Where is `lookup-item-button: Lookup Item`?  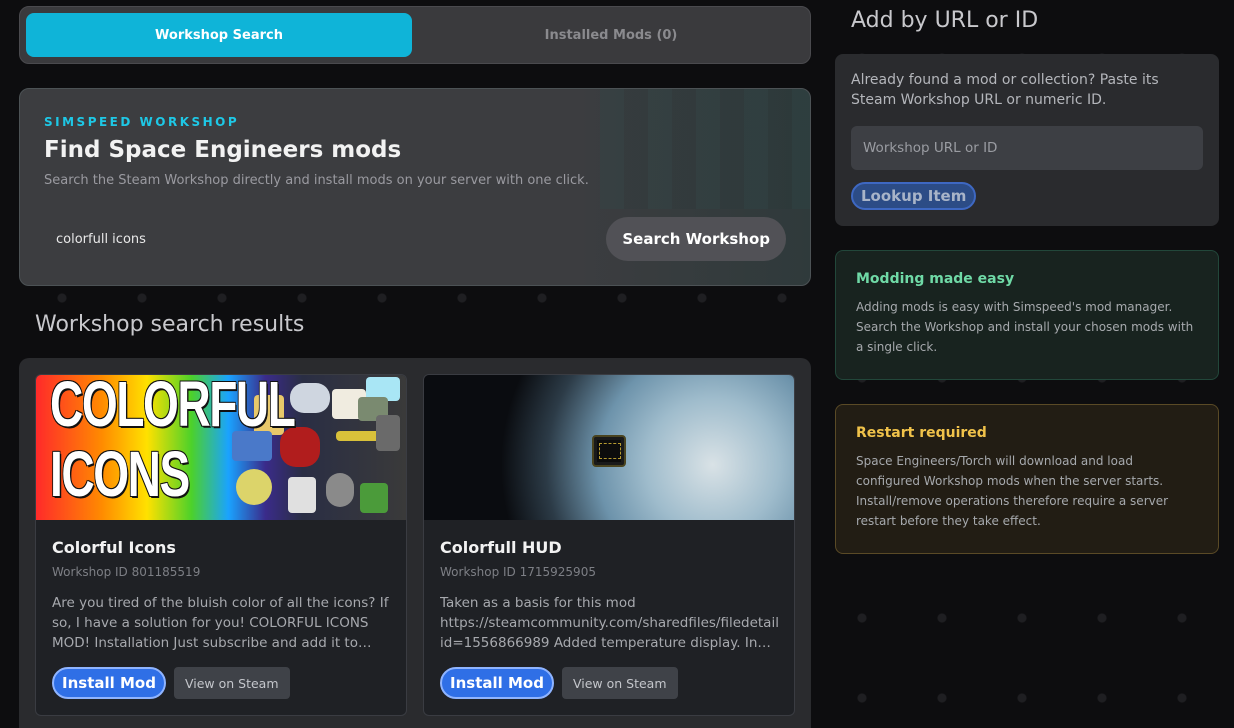
lookup-item-button: Lookup Item is located at coordinates (914, 196).